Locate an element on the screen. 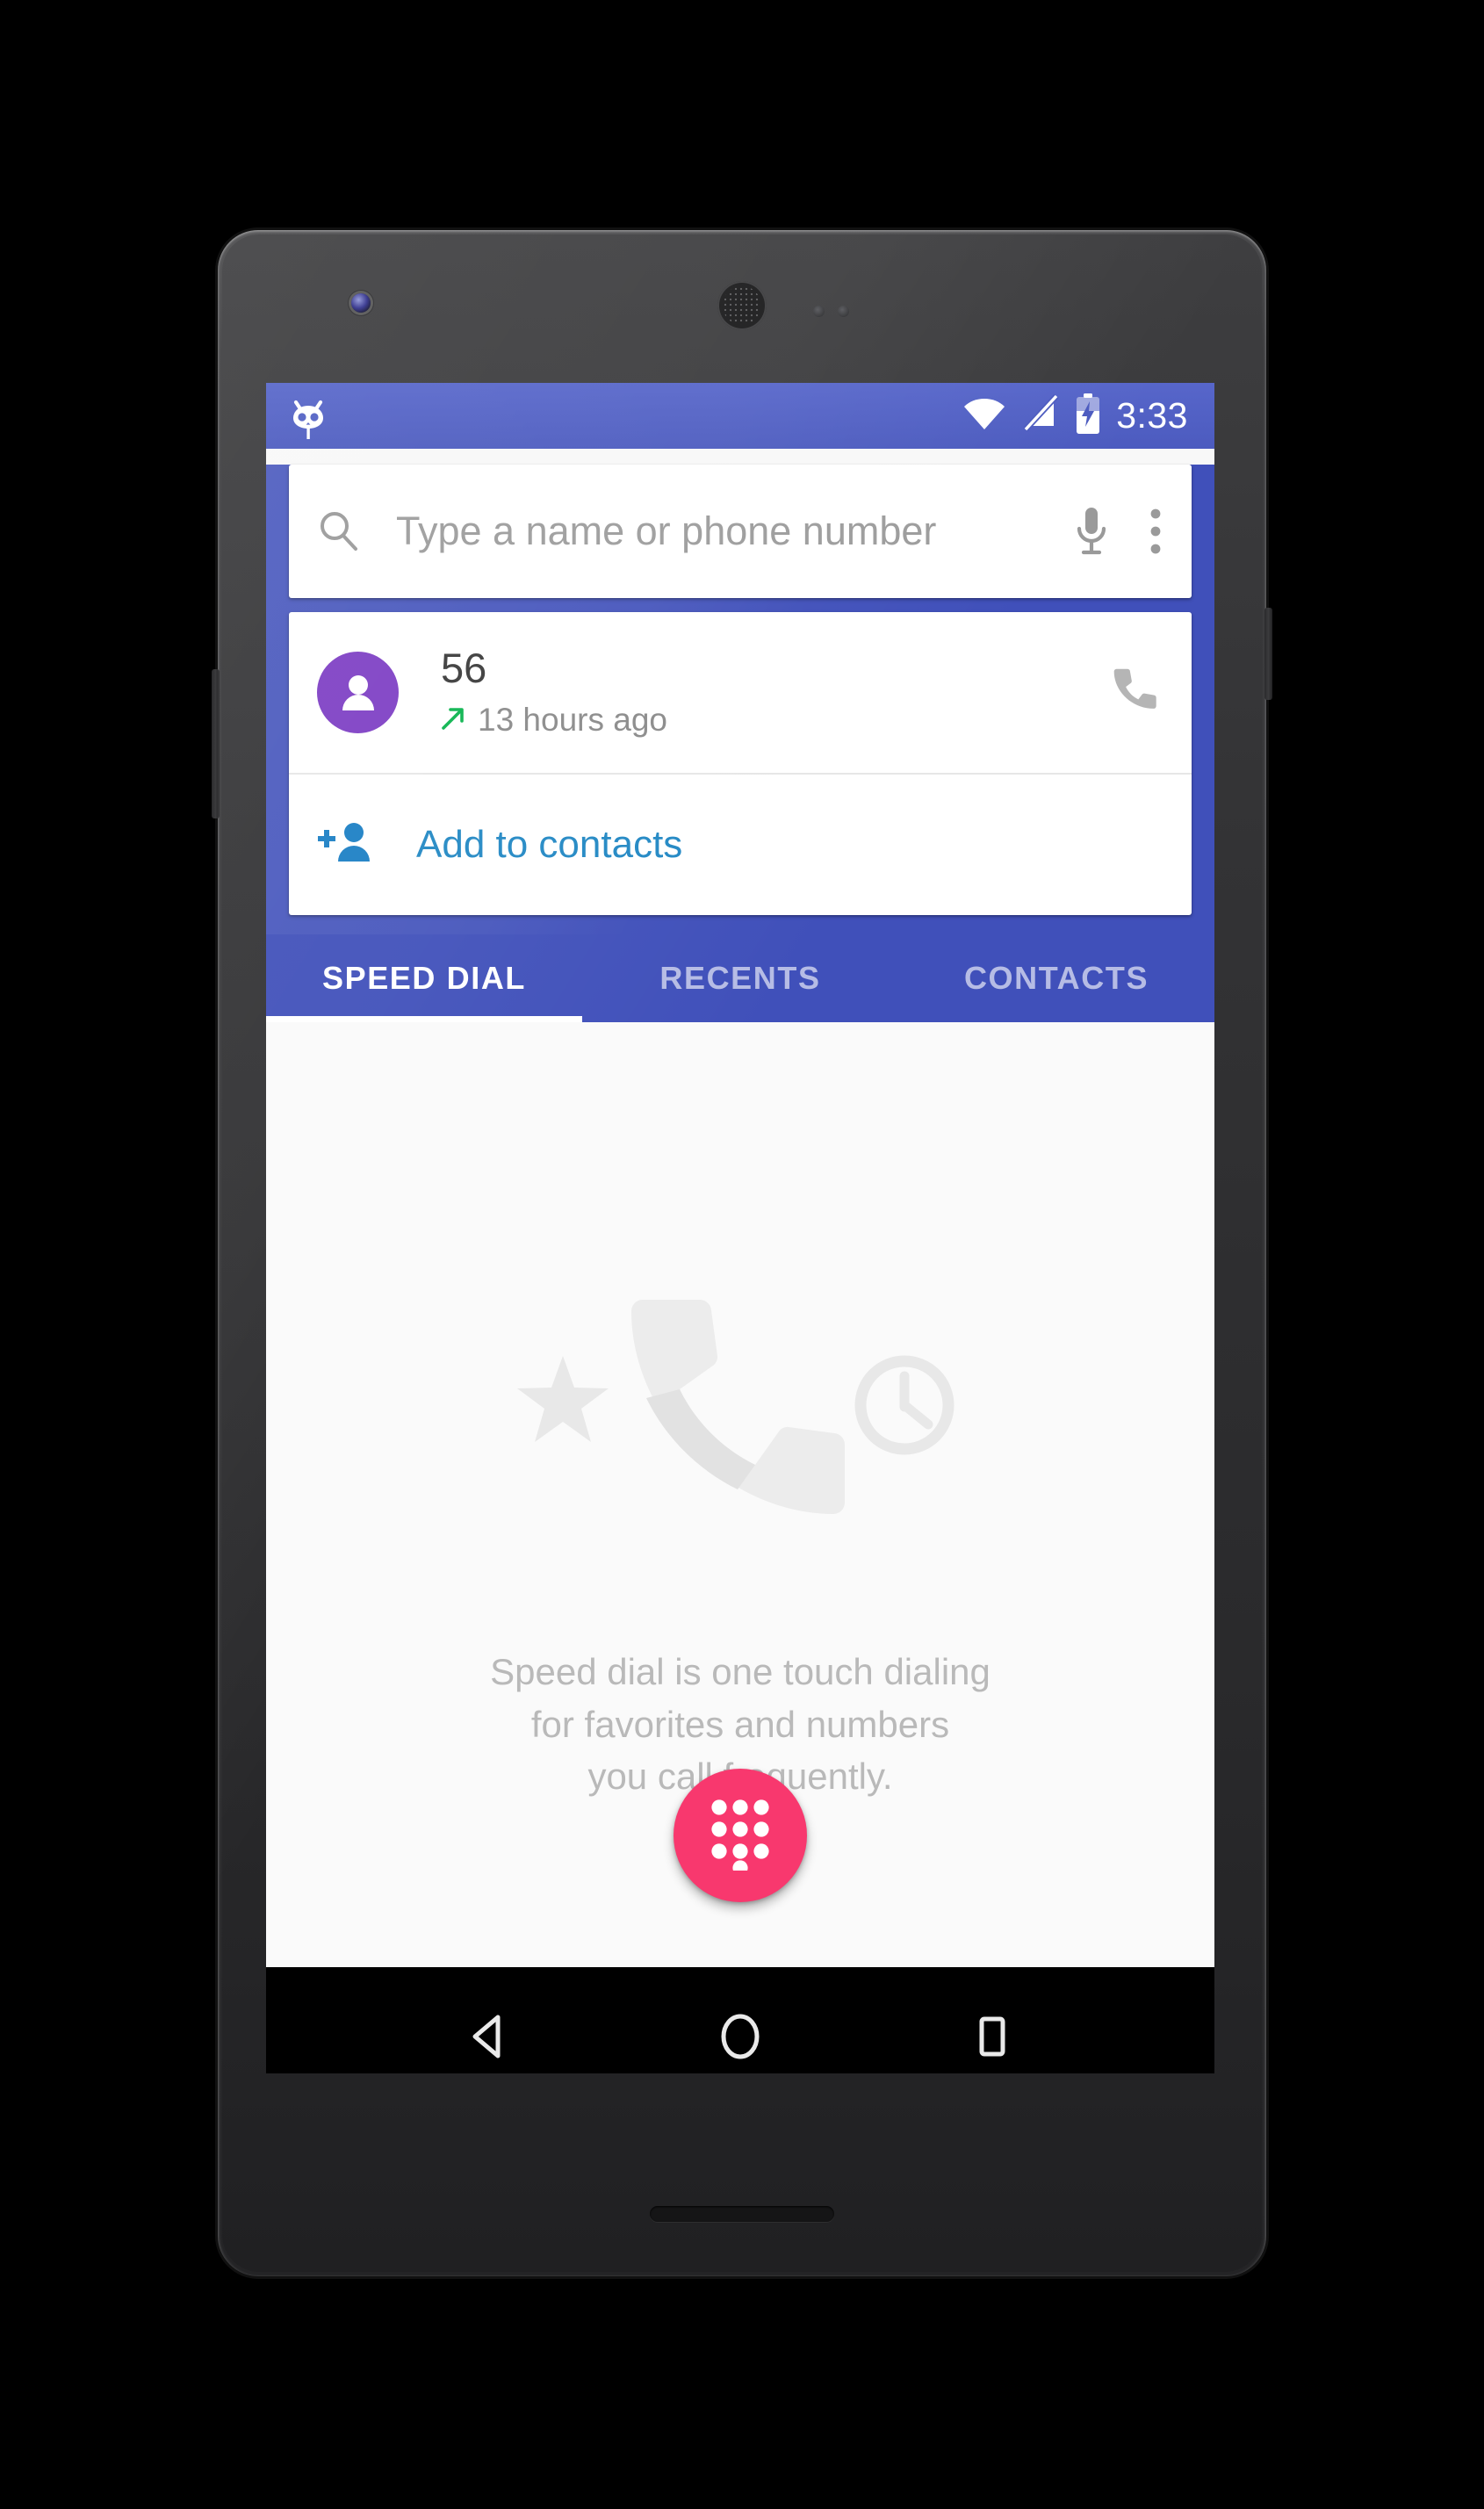 Image resolution: width=1484 pixels, height=2509 pixels. outgoing-call-arrow-icon is located at coordinates (453, 720).